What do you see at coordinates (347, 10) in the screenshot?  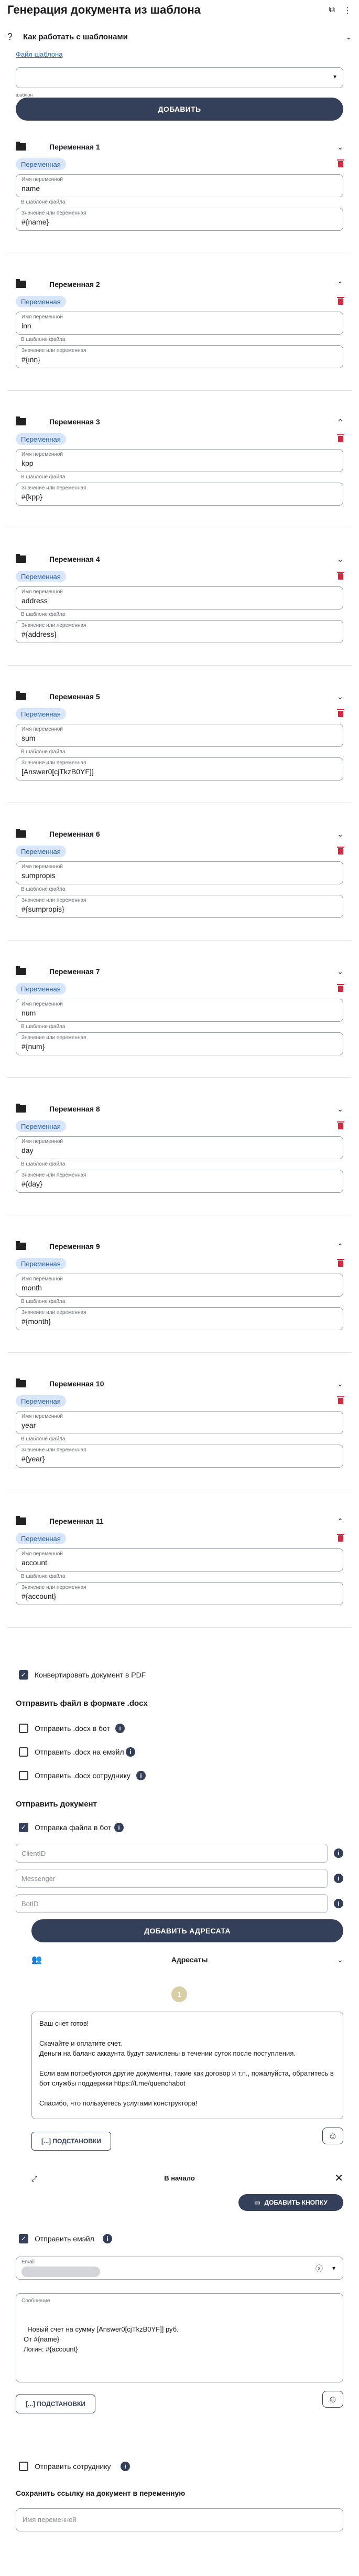 I see `more-vertical-icon: ⋮` at bounding box center [347, 10].